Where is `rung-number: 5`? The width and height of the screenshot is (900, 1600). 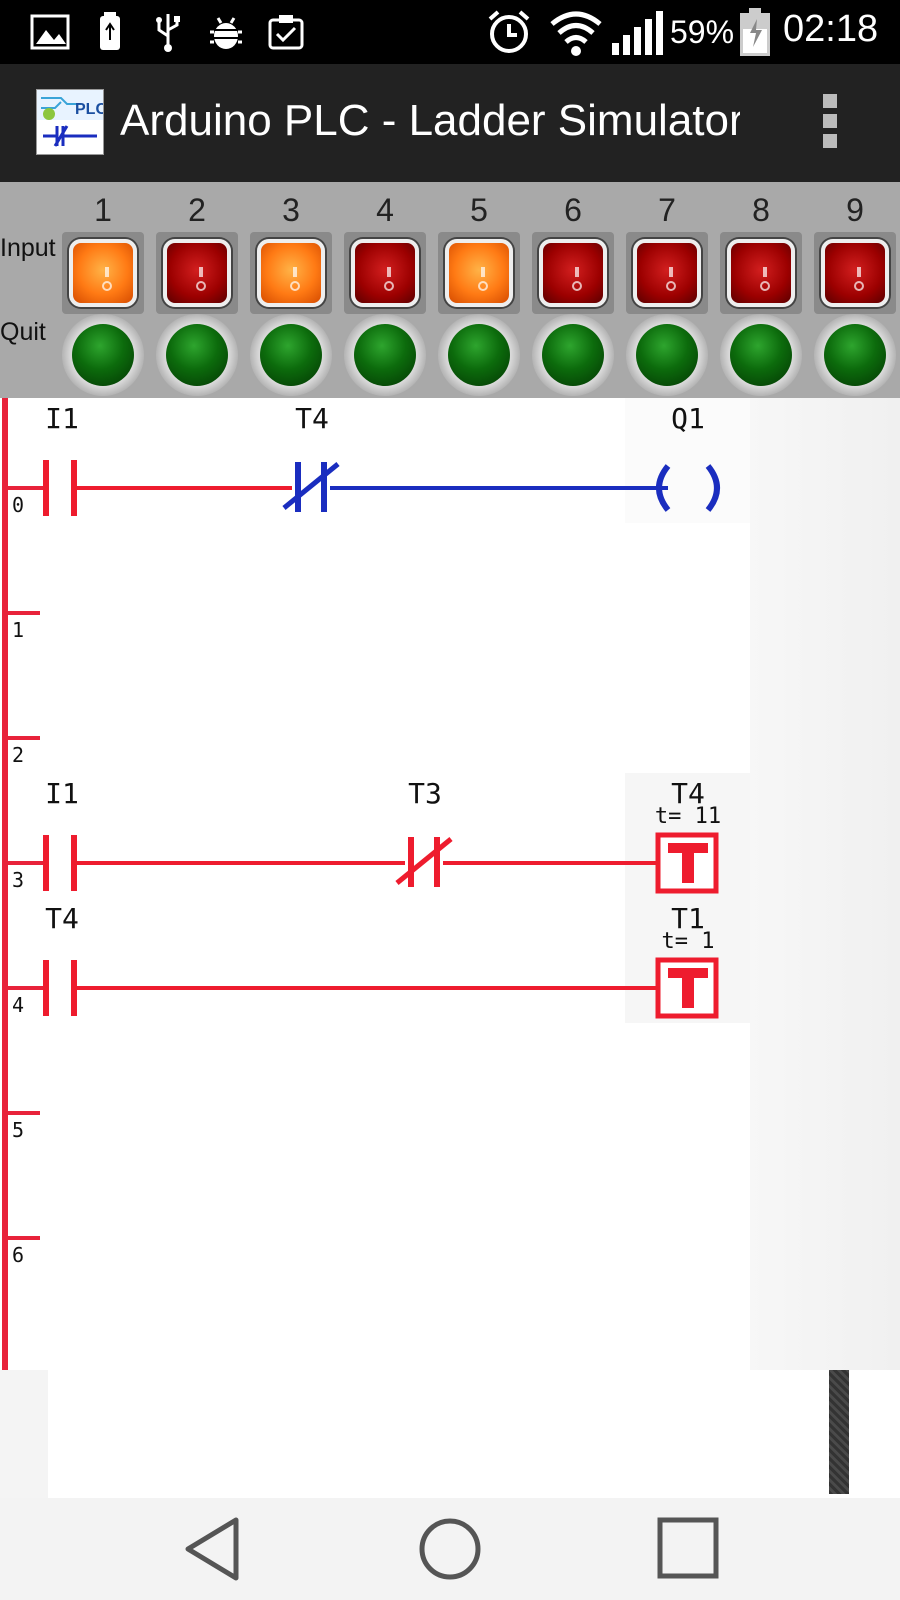
rung-number: 5 is located at coordinates (18, 1130).